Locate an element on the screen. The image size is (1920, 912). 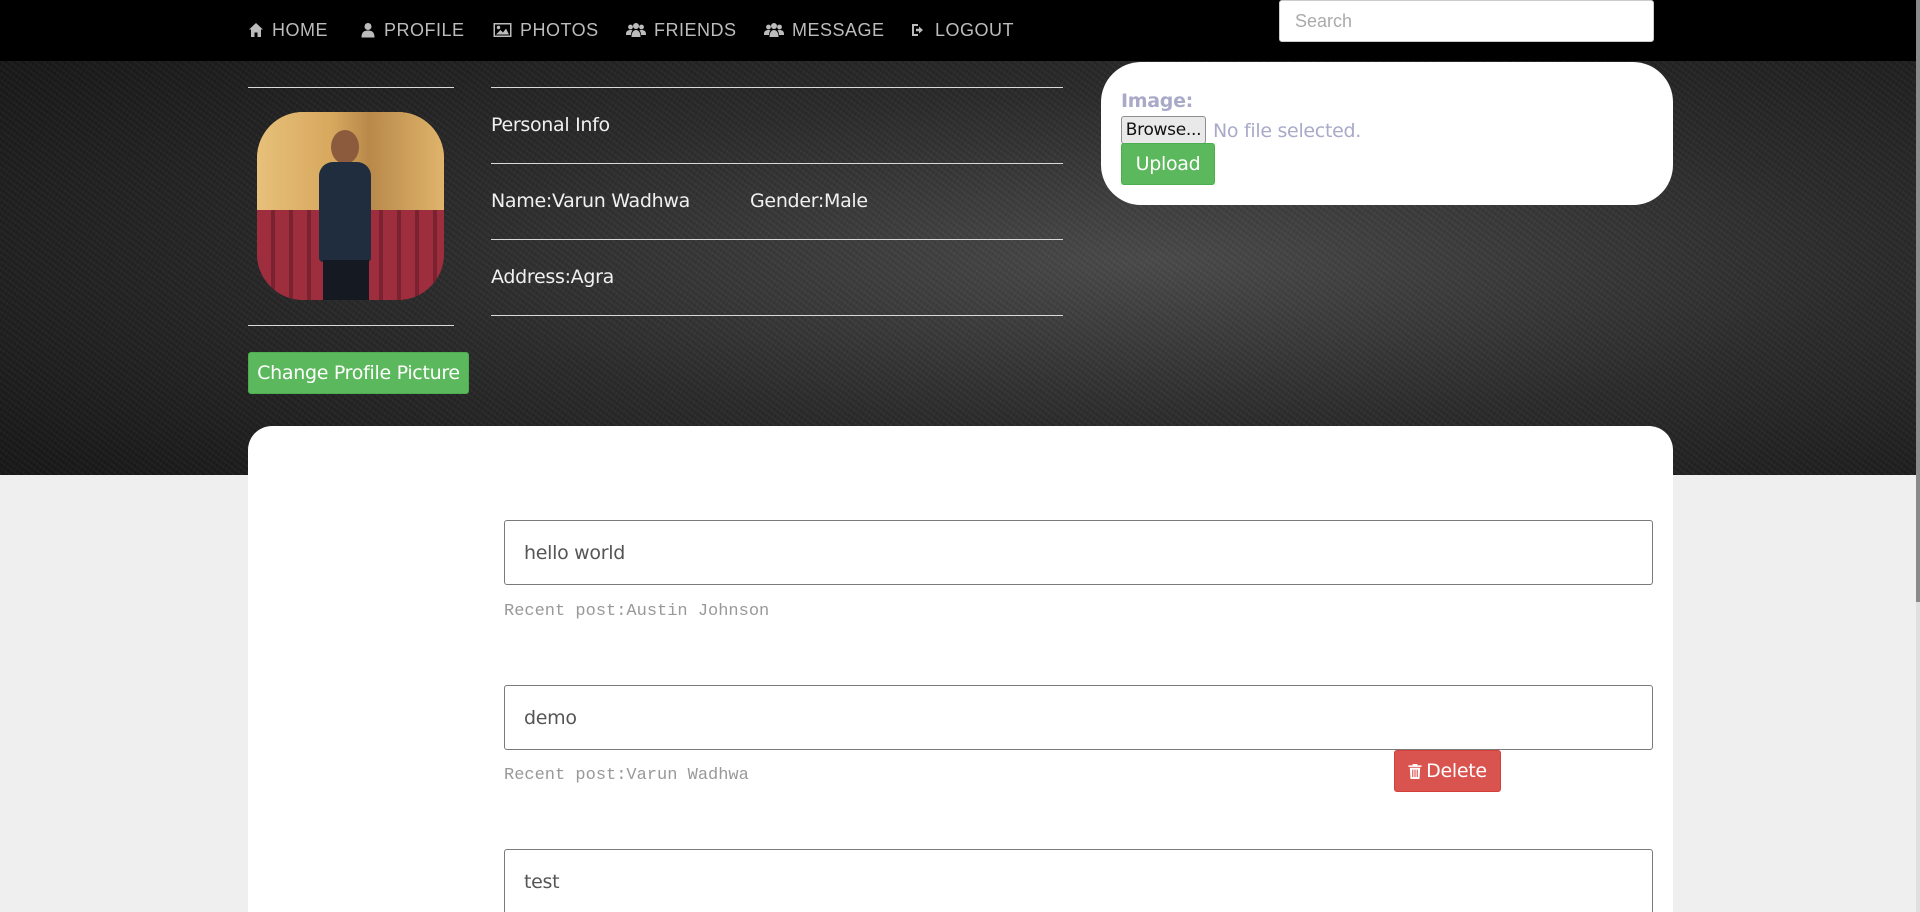
change-profile-picture-button: Change Profile Picture is located at coordinates (358, 373).